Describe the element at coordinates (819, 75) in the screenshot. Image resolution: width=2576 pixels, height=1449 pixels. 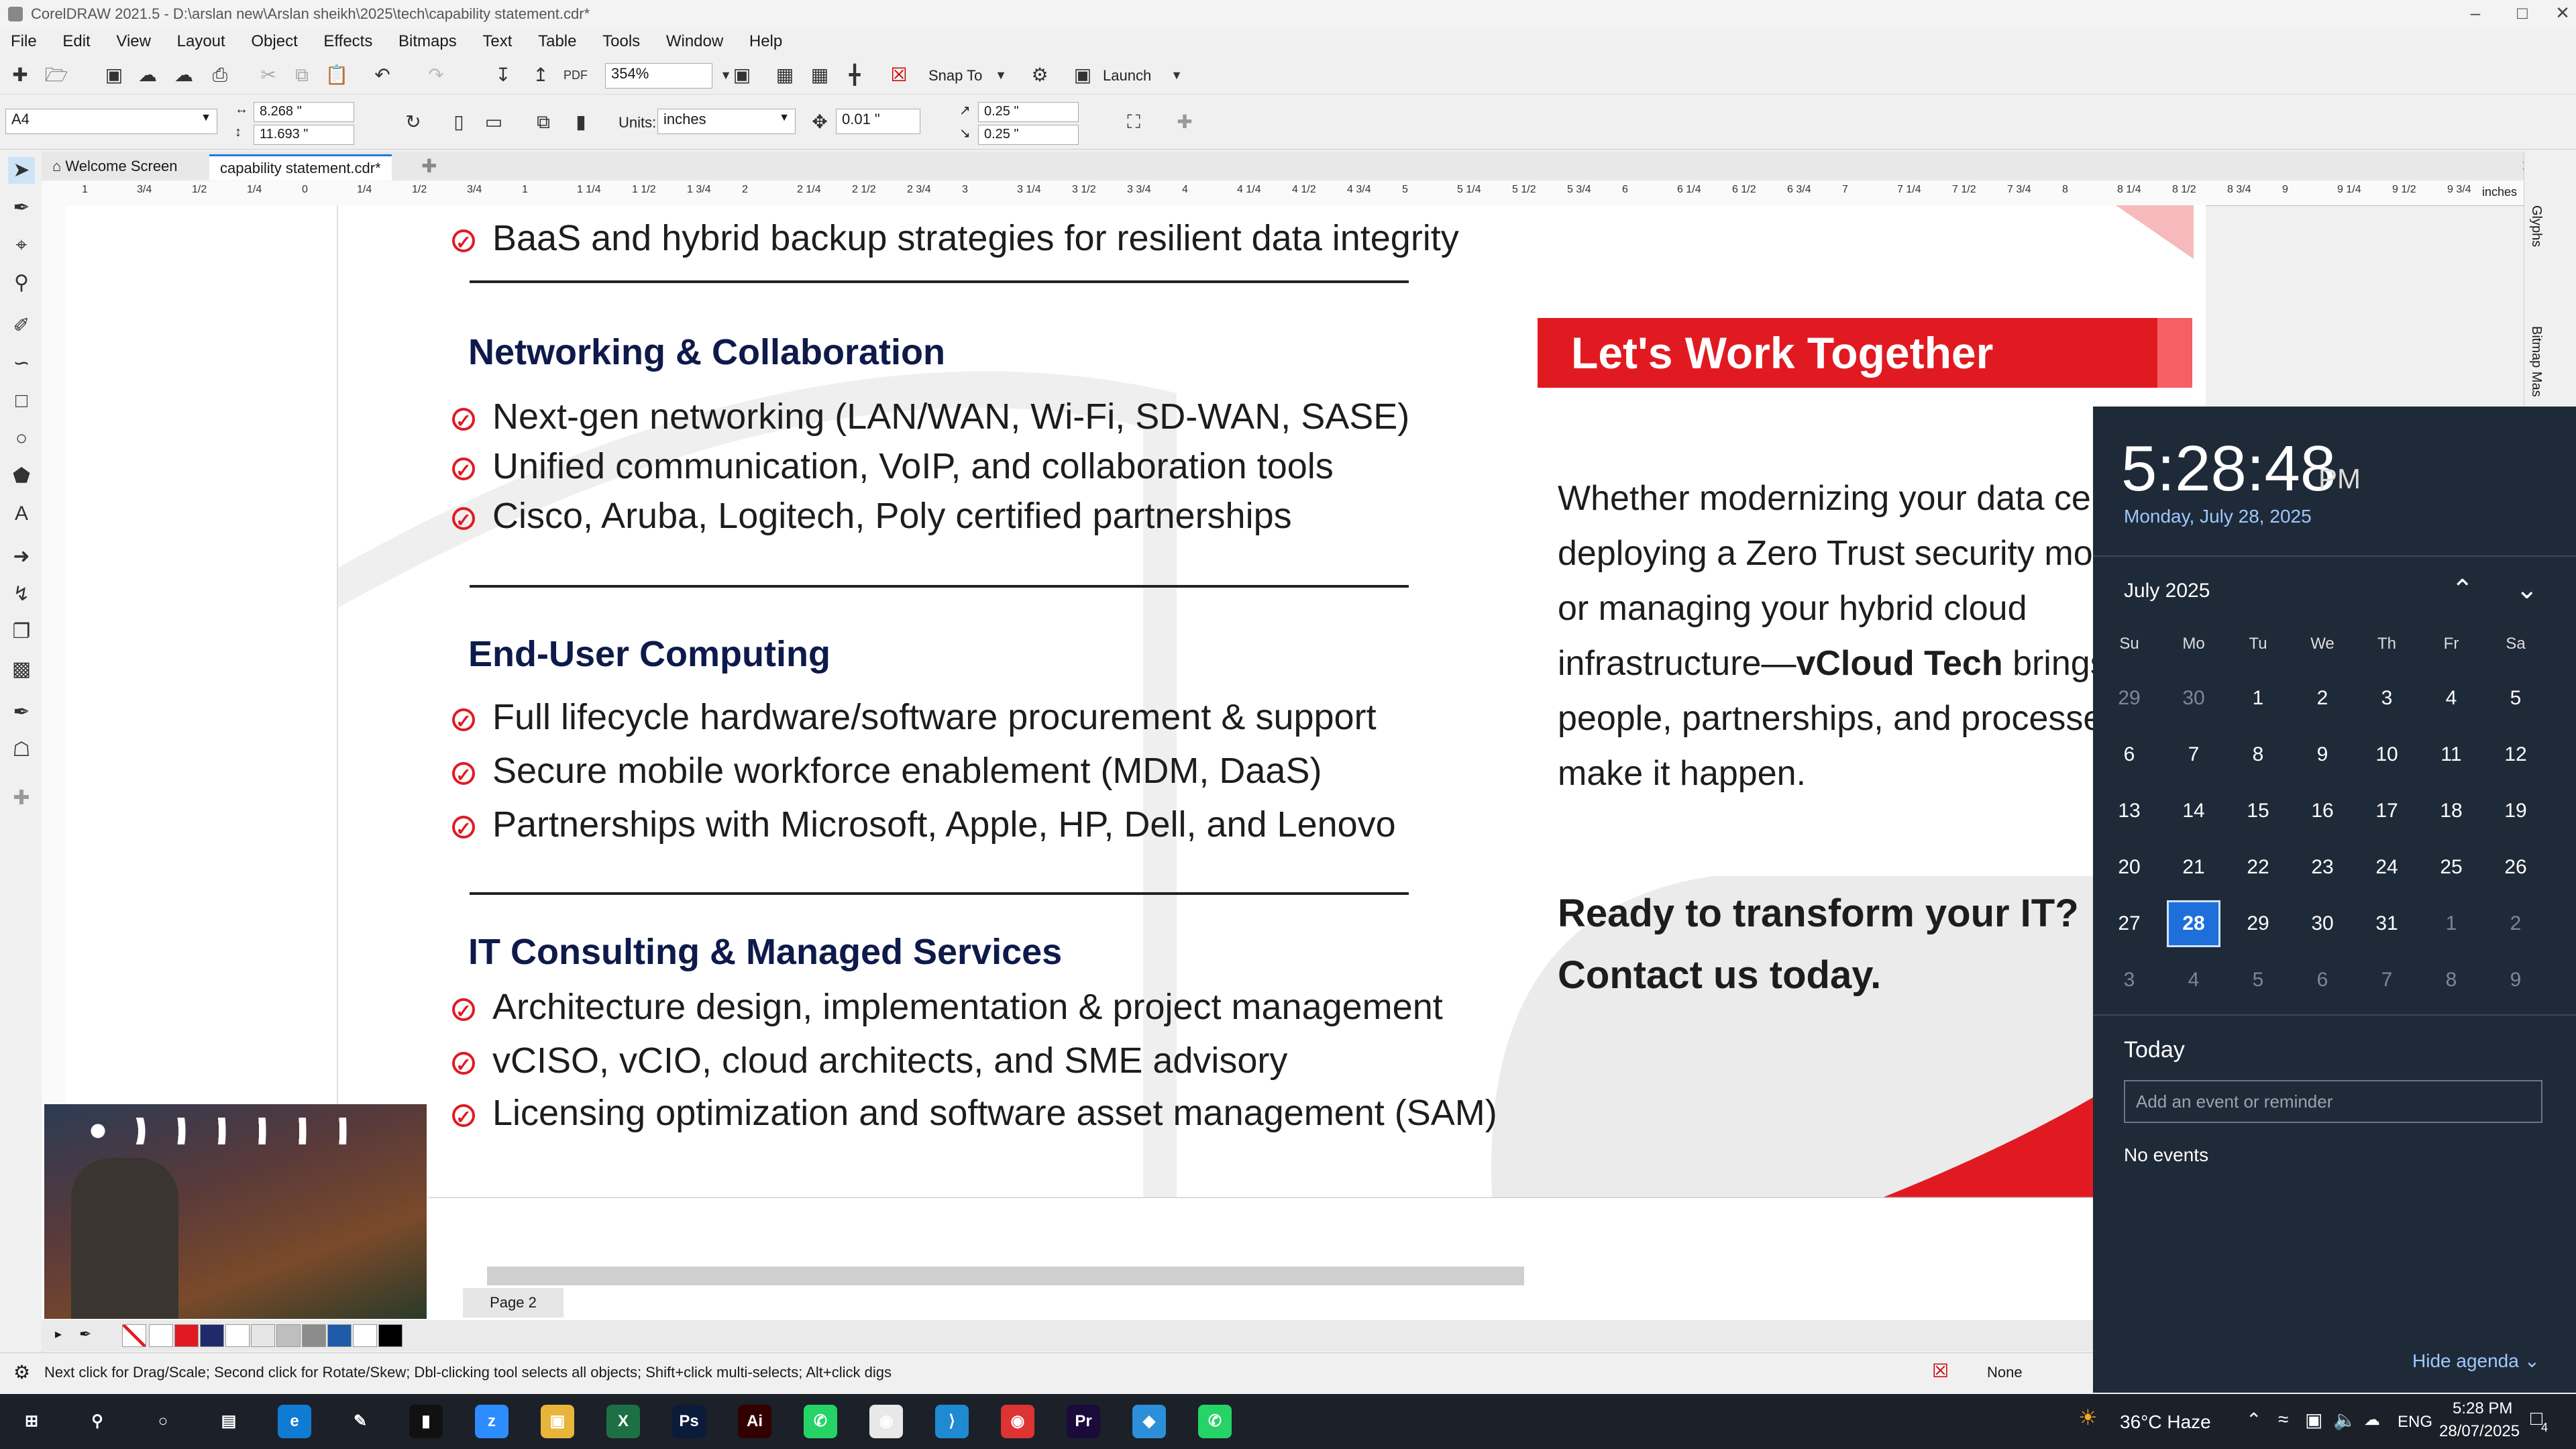
I see `grid-icon: ▦` at that location.